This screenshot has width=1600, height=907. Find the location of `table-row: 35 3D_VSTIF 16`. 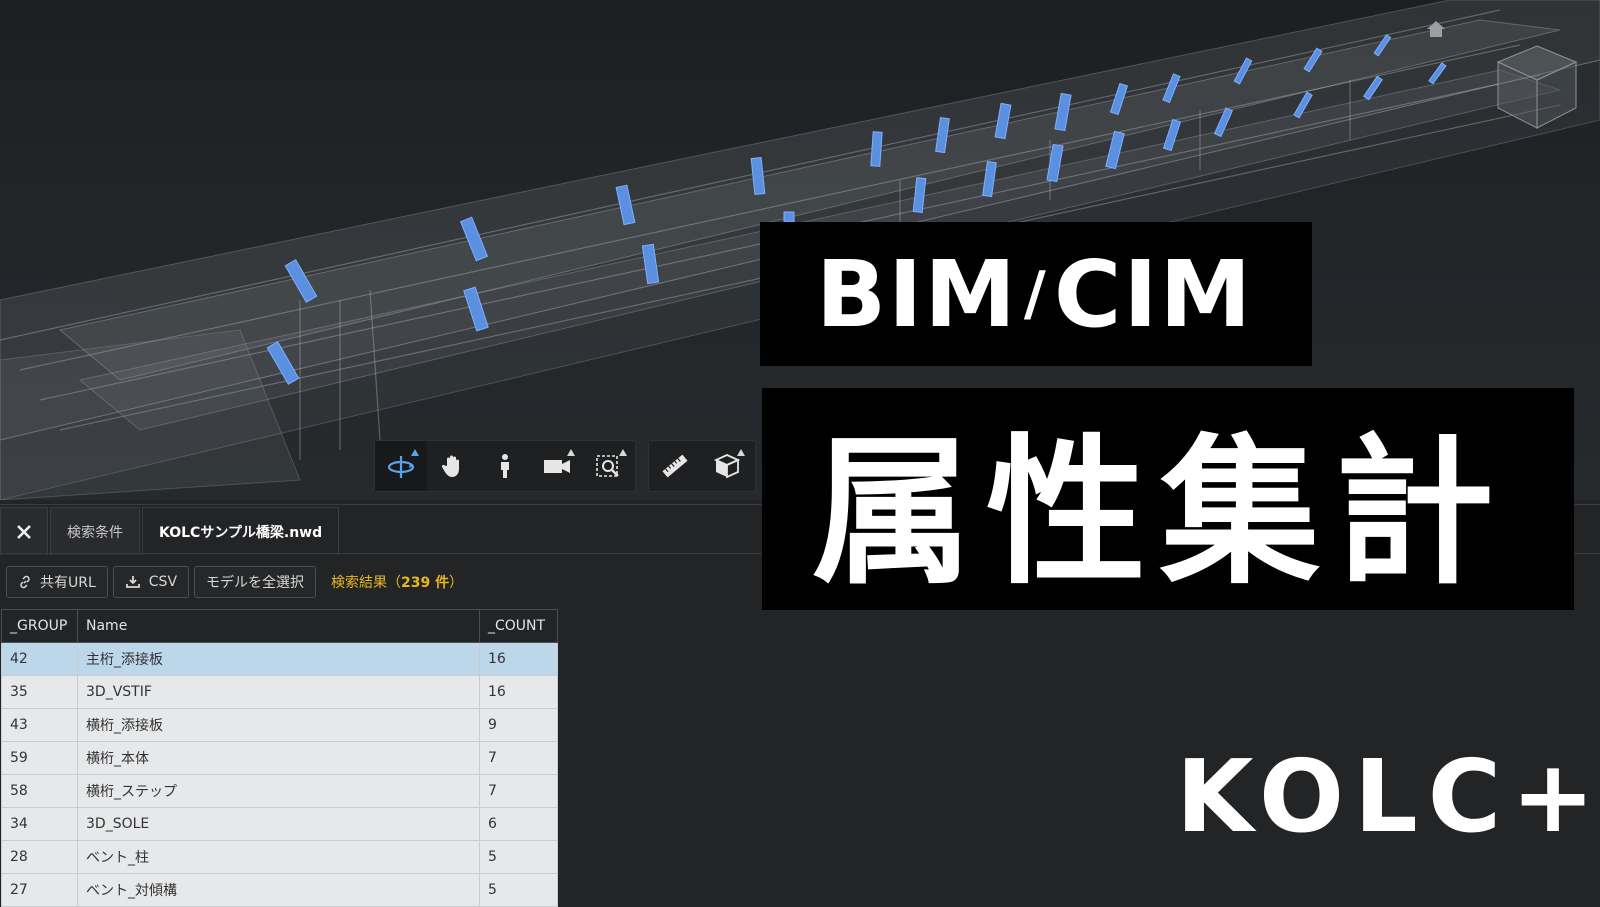

table-row: 35 3D_VSTIF 16 is located at coordinates (279, 692).